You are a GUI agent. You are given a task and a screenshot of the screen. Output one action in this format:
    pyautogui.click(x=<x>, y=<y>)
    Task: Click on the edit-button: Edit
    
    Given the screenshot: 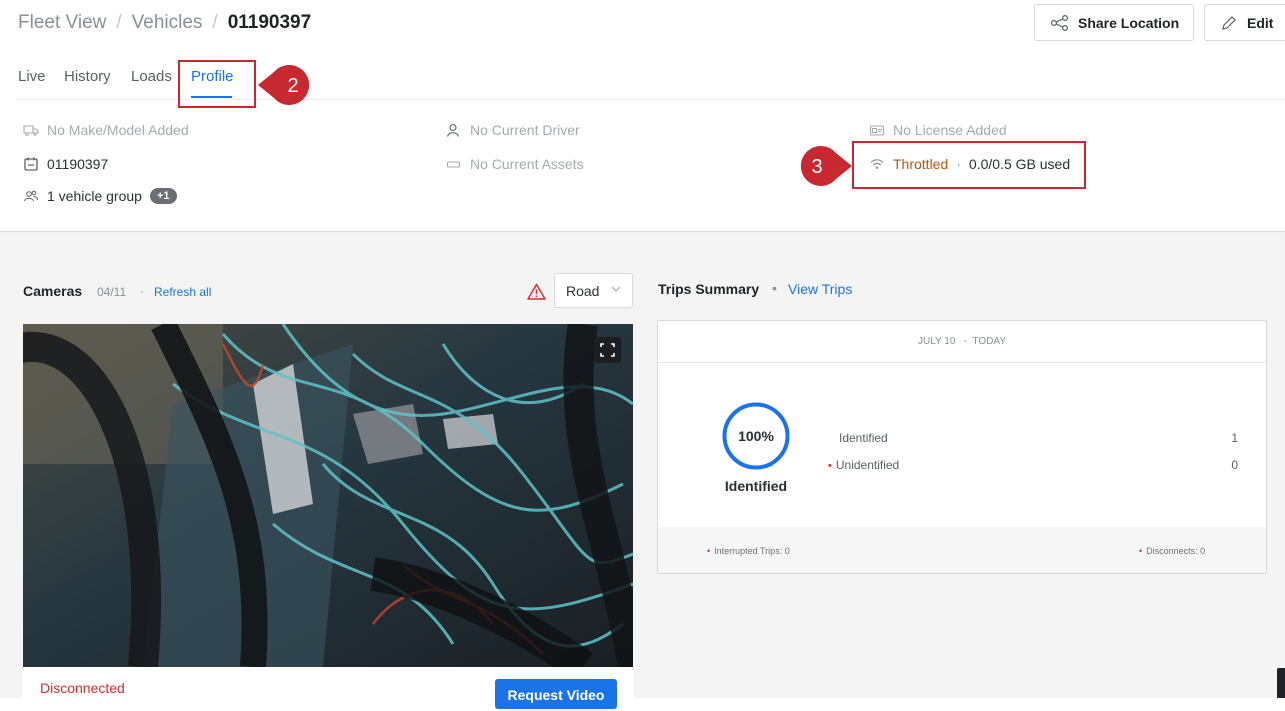 What is the action you would take?
    pyautogui.click(x=1244, y=22)
    